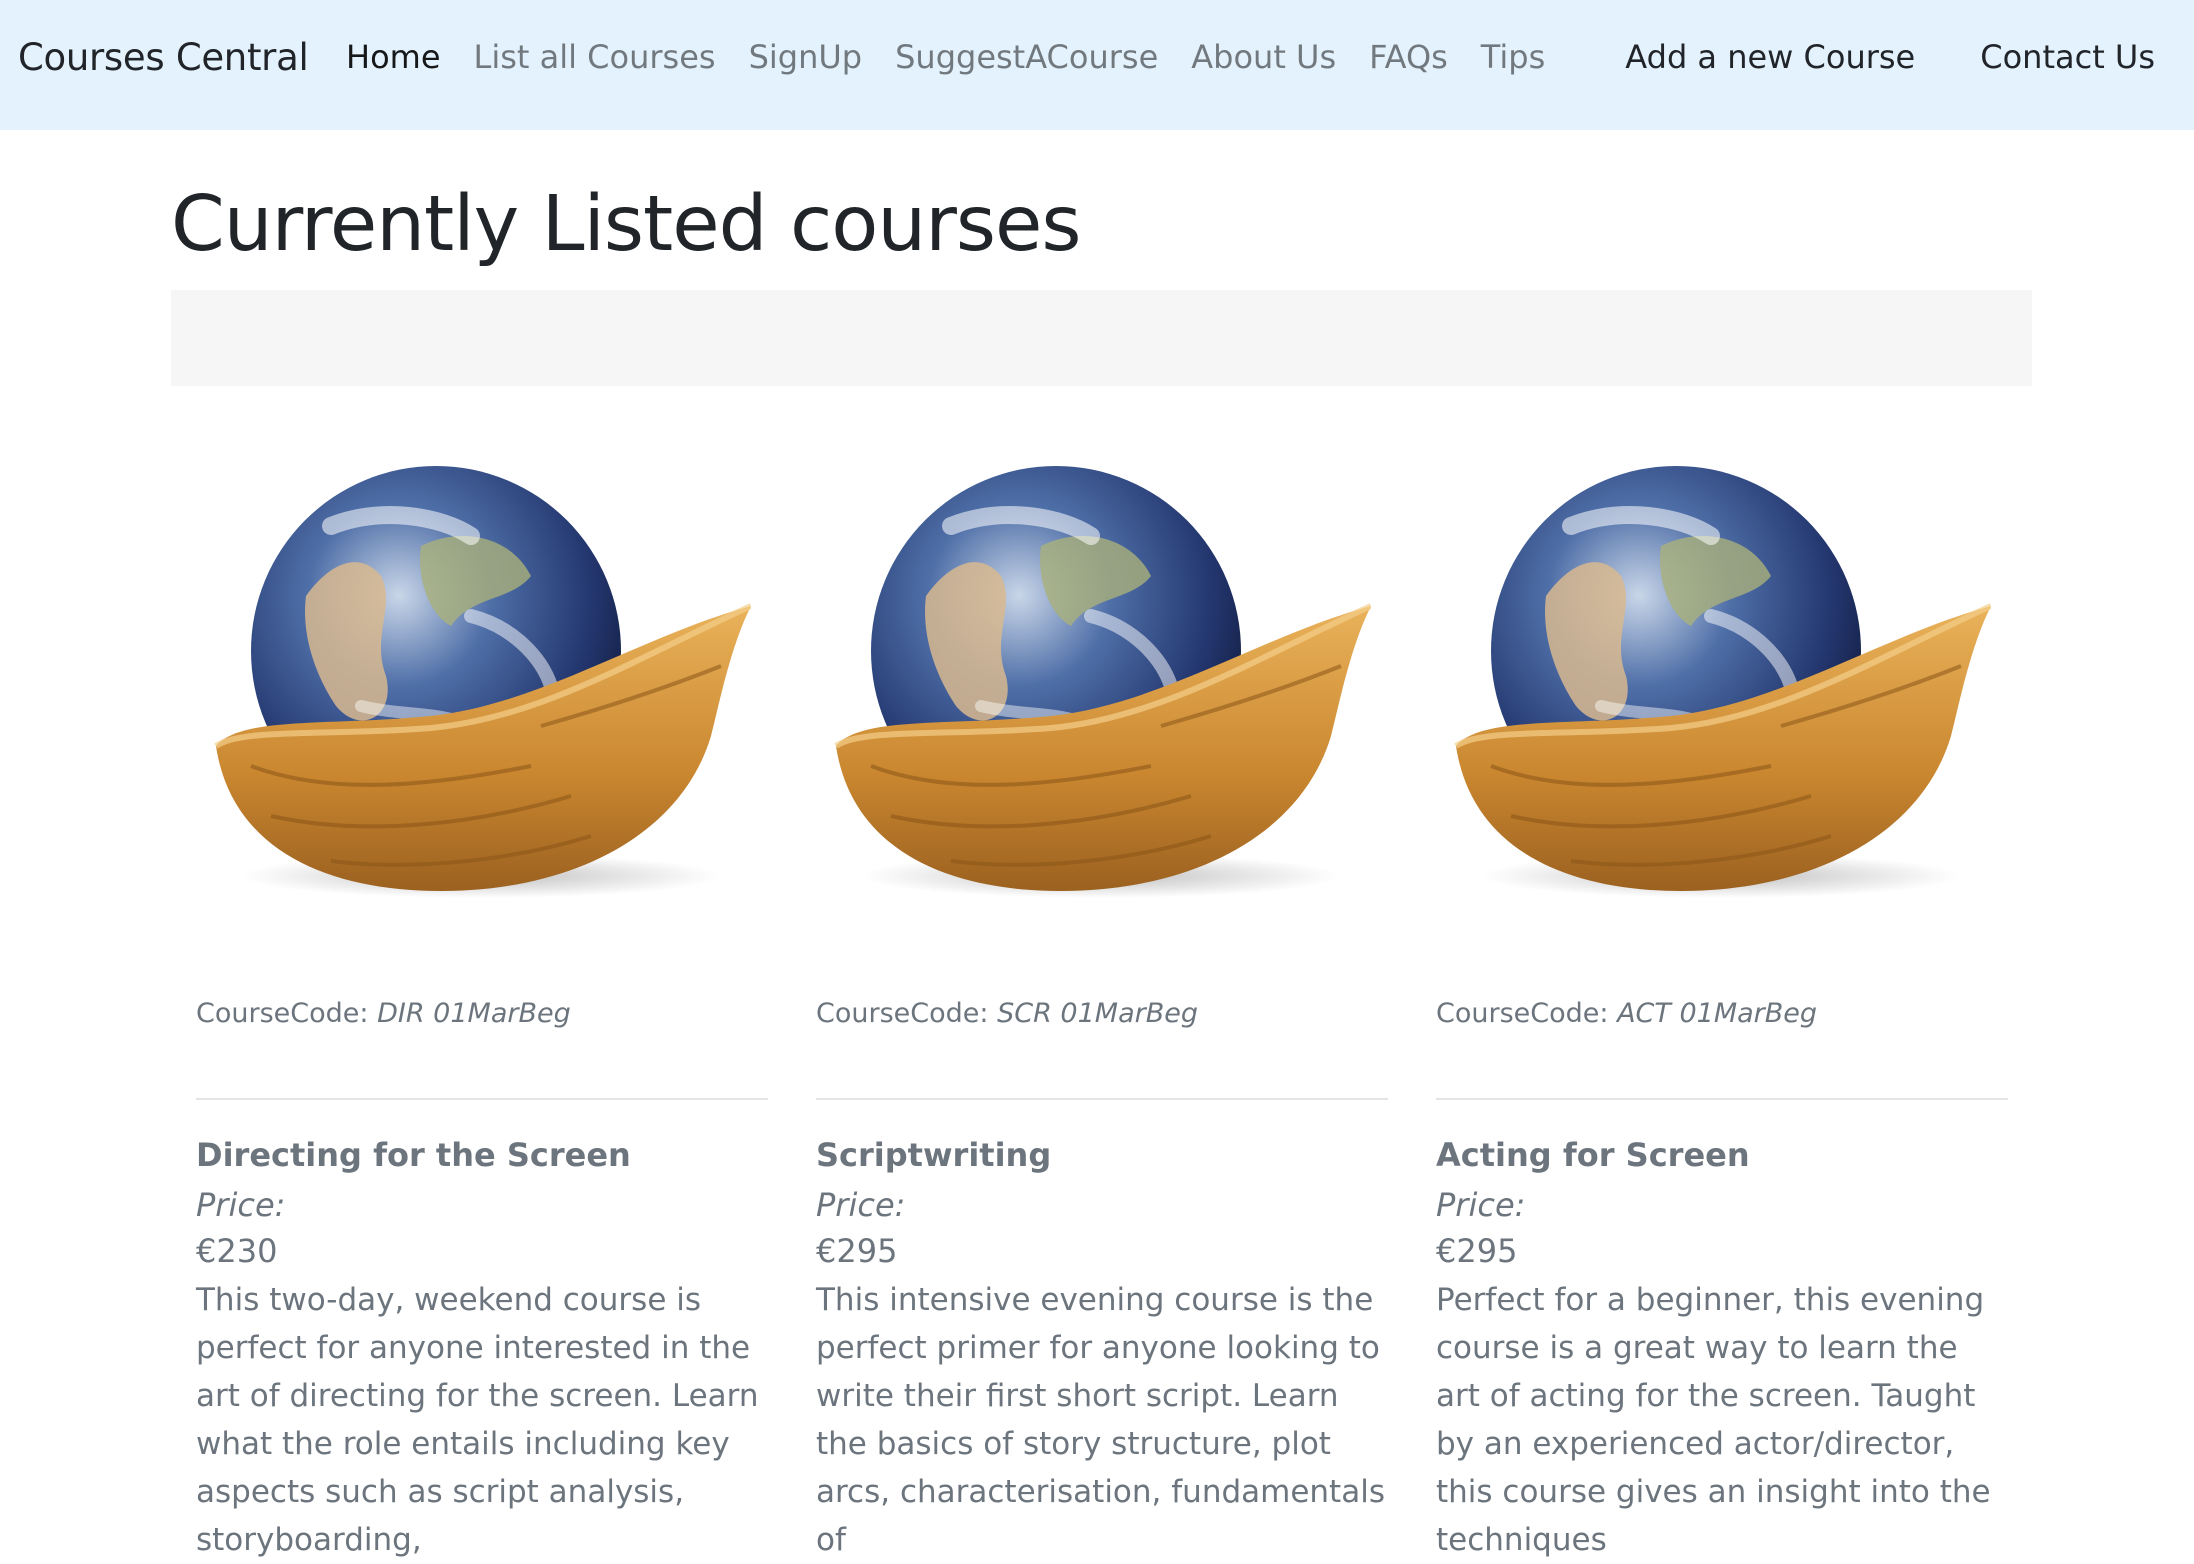  I want to click on nav-list-all-courses: List all Courses, so click(595, 57).